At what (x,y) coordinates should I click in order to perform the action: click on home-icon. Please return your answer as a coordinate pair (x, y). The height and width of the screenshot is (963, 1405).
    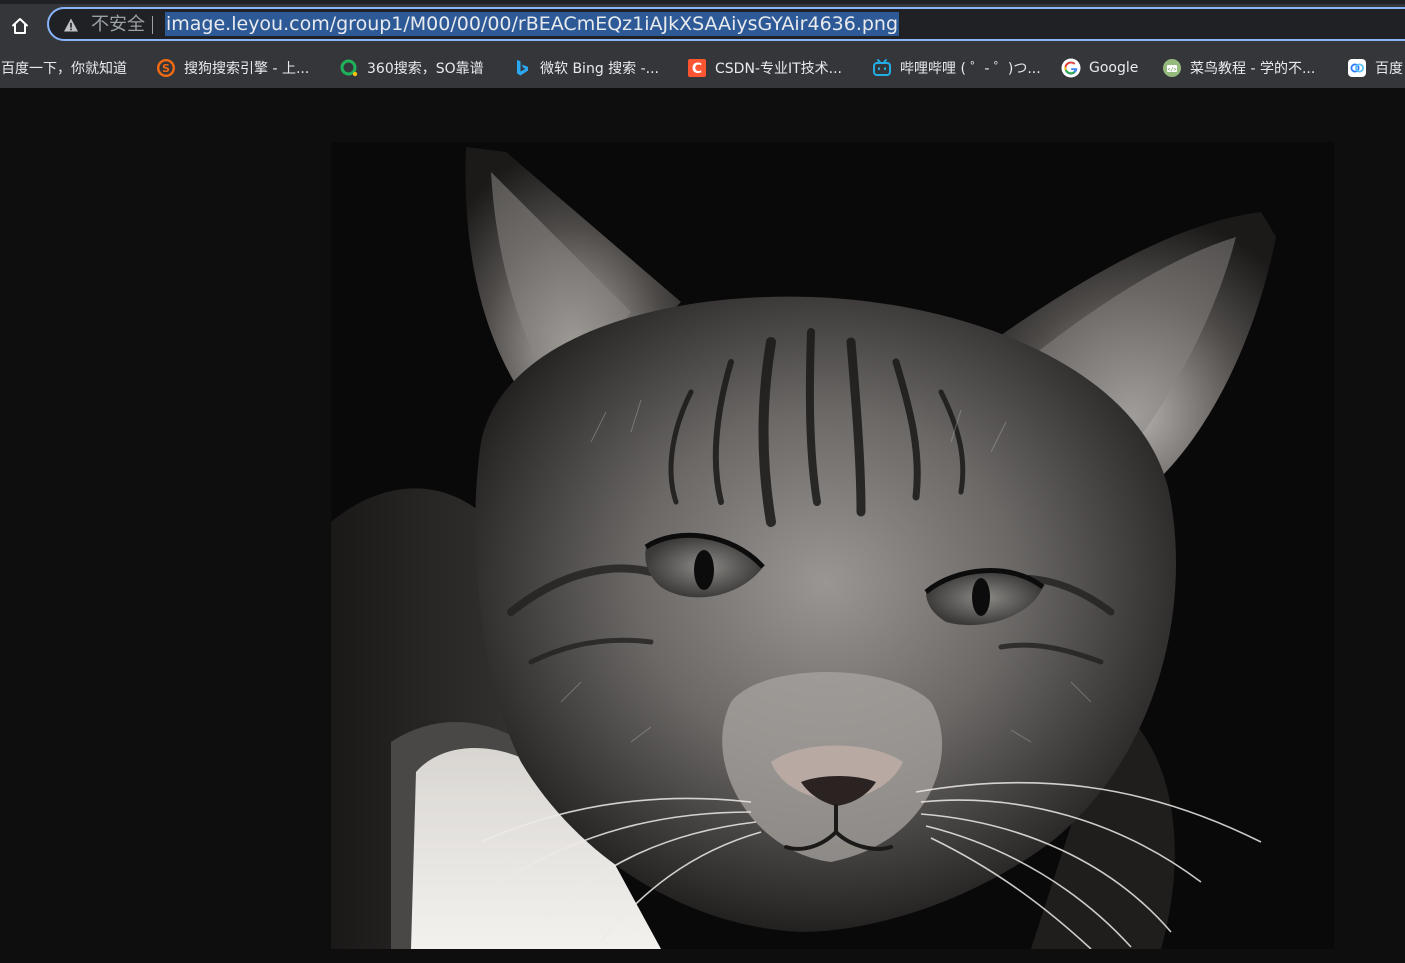
    Looking at the image, I should click on (20, 26).